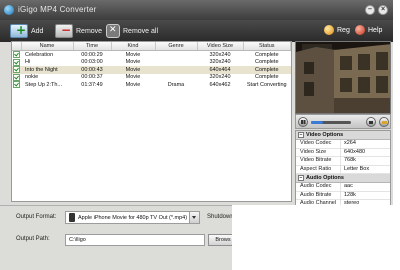  What do you see at coordinates (318, 152) in the screenshot?
I see `option-key: Video Size` at bounding box center [318, 152].